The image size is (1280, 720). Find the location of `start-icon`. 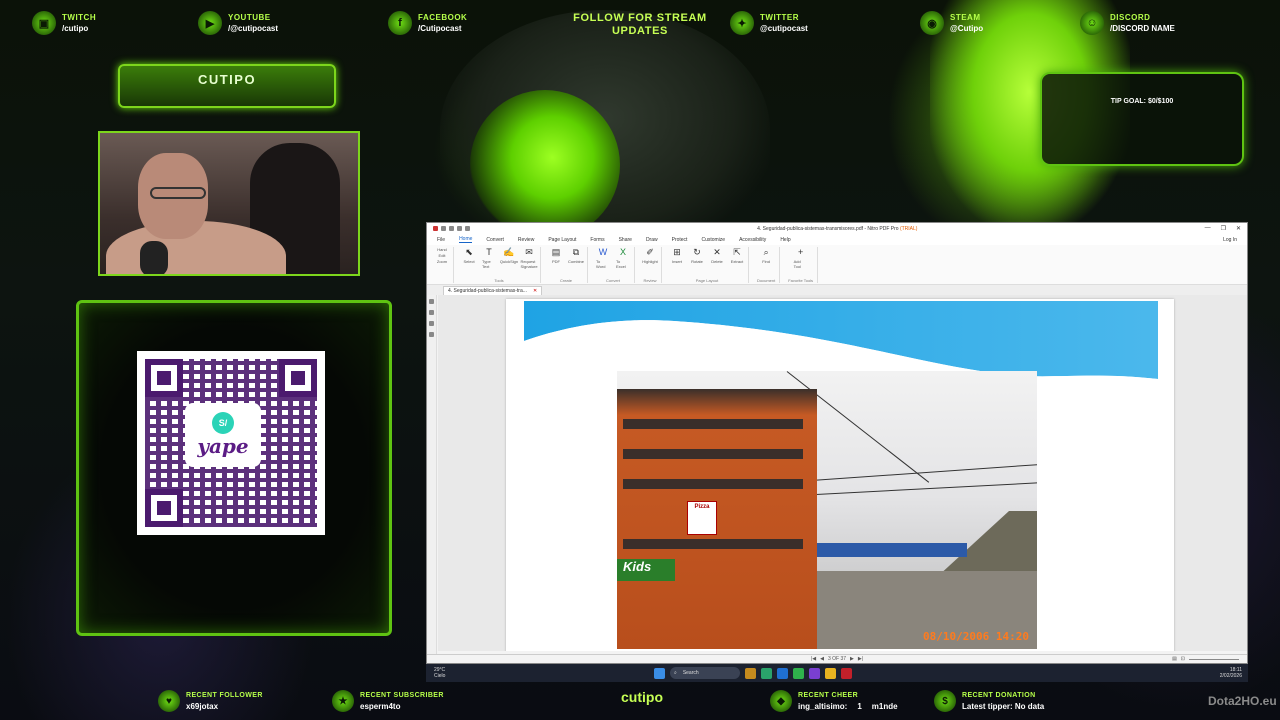

start-icon is located at coordinates (659, 673).